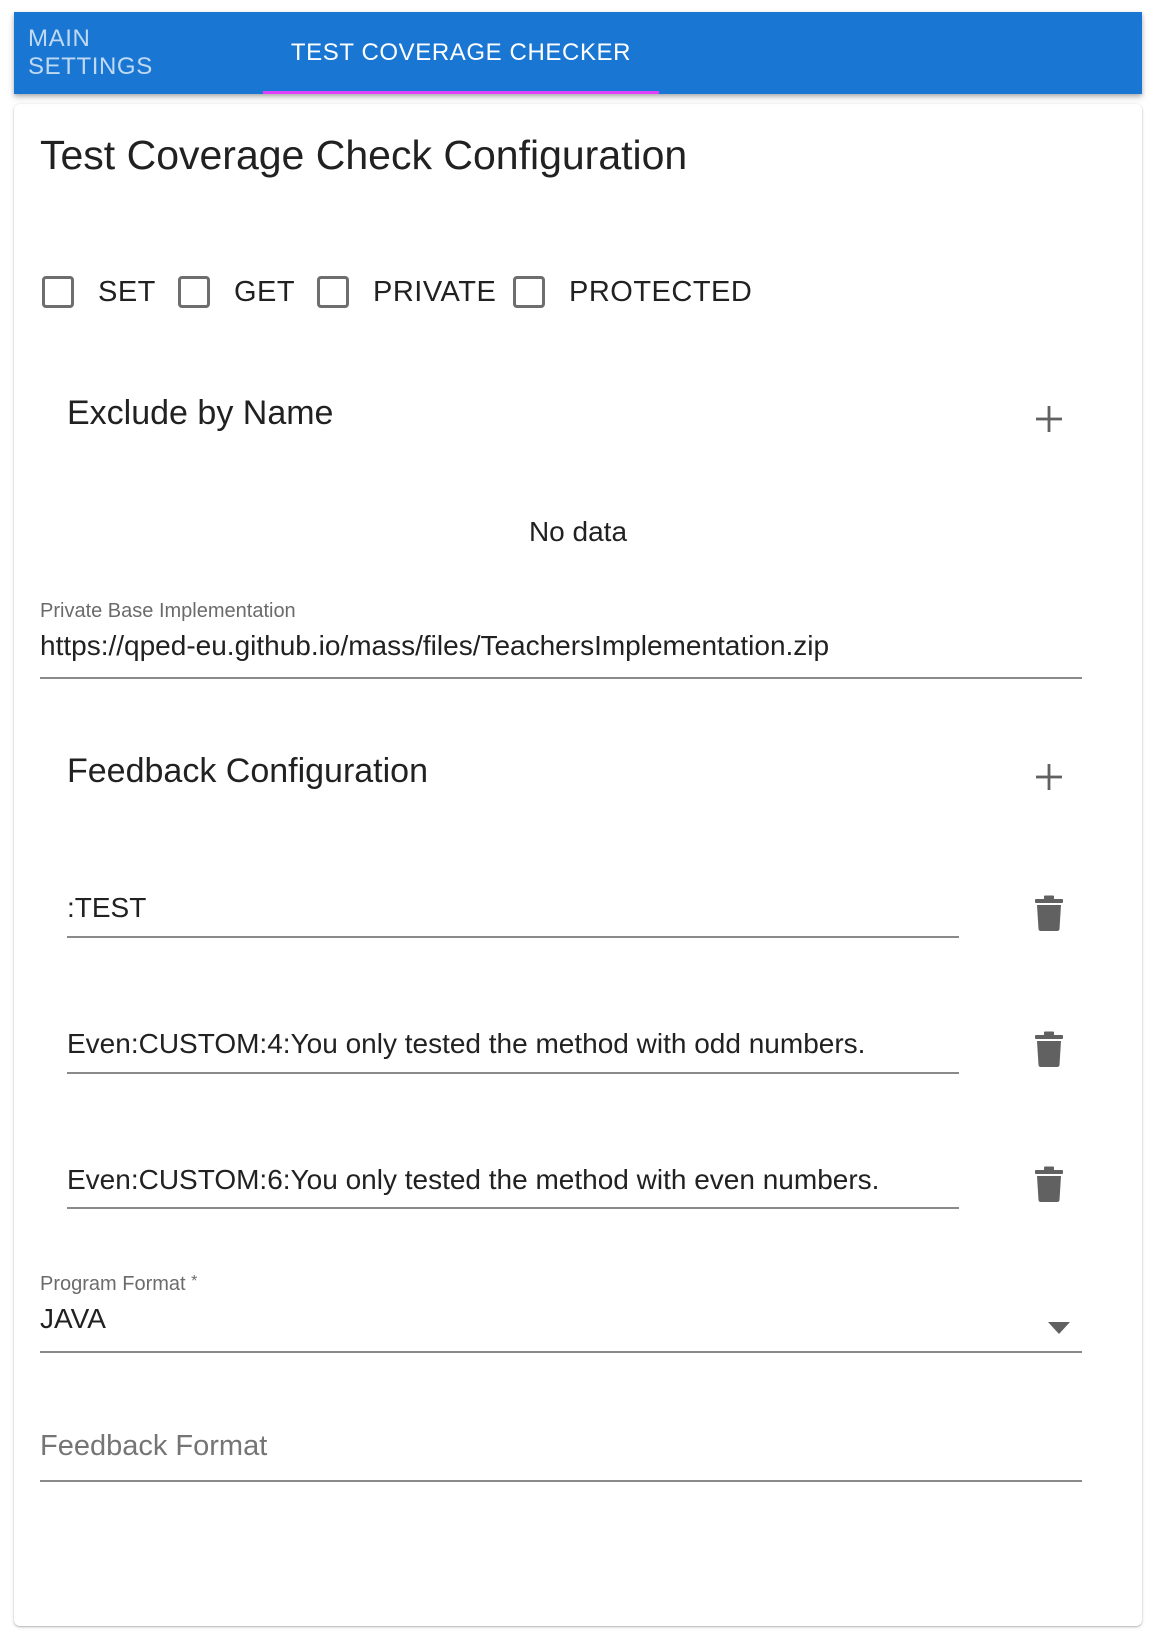 The image size is (1156, 1640). Describe the element at coordinates (168, 611) in the screenshot. I see `private-base-label: Private Base Implementation` at that location.